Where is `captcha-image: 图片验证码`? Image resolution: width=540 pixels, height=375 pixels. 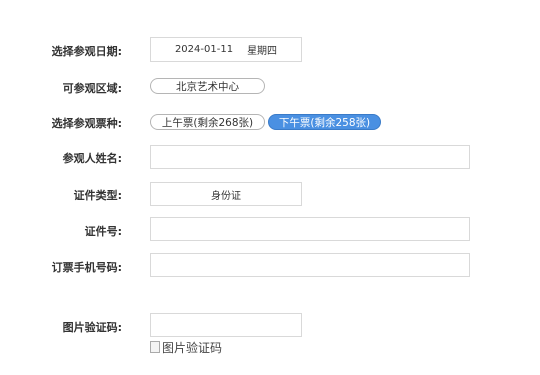 captcha-image: 图片验证码 is located at coordinates (190, 348).